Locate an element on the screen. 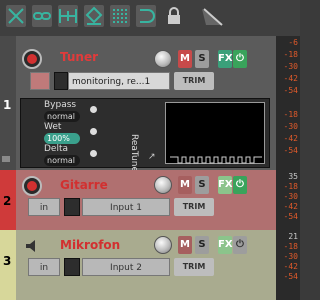  input-dropdown: Input 1 is located at coordinates (126, 207).